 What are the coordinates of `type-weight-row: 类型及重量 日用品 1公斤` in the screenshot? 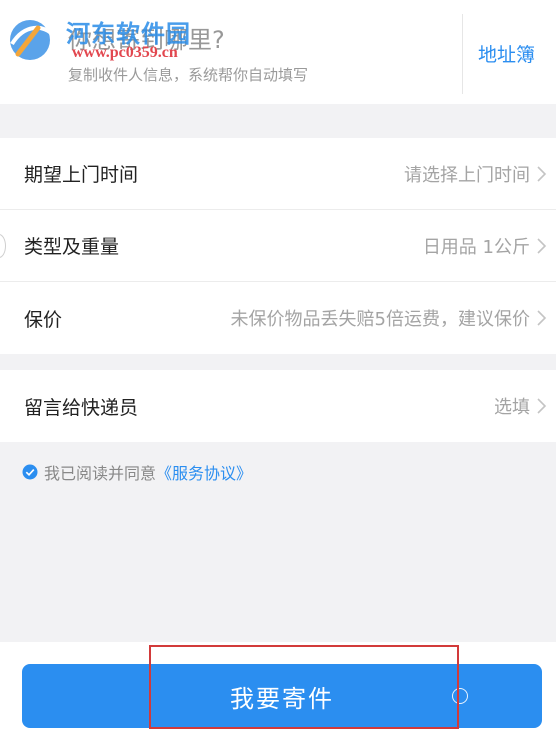 It's located at (278, 246).